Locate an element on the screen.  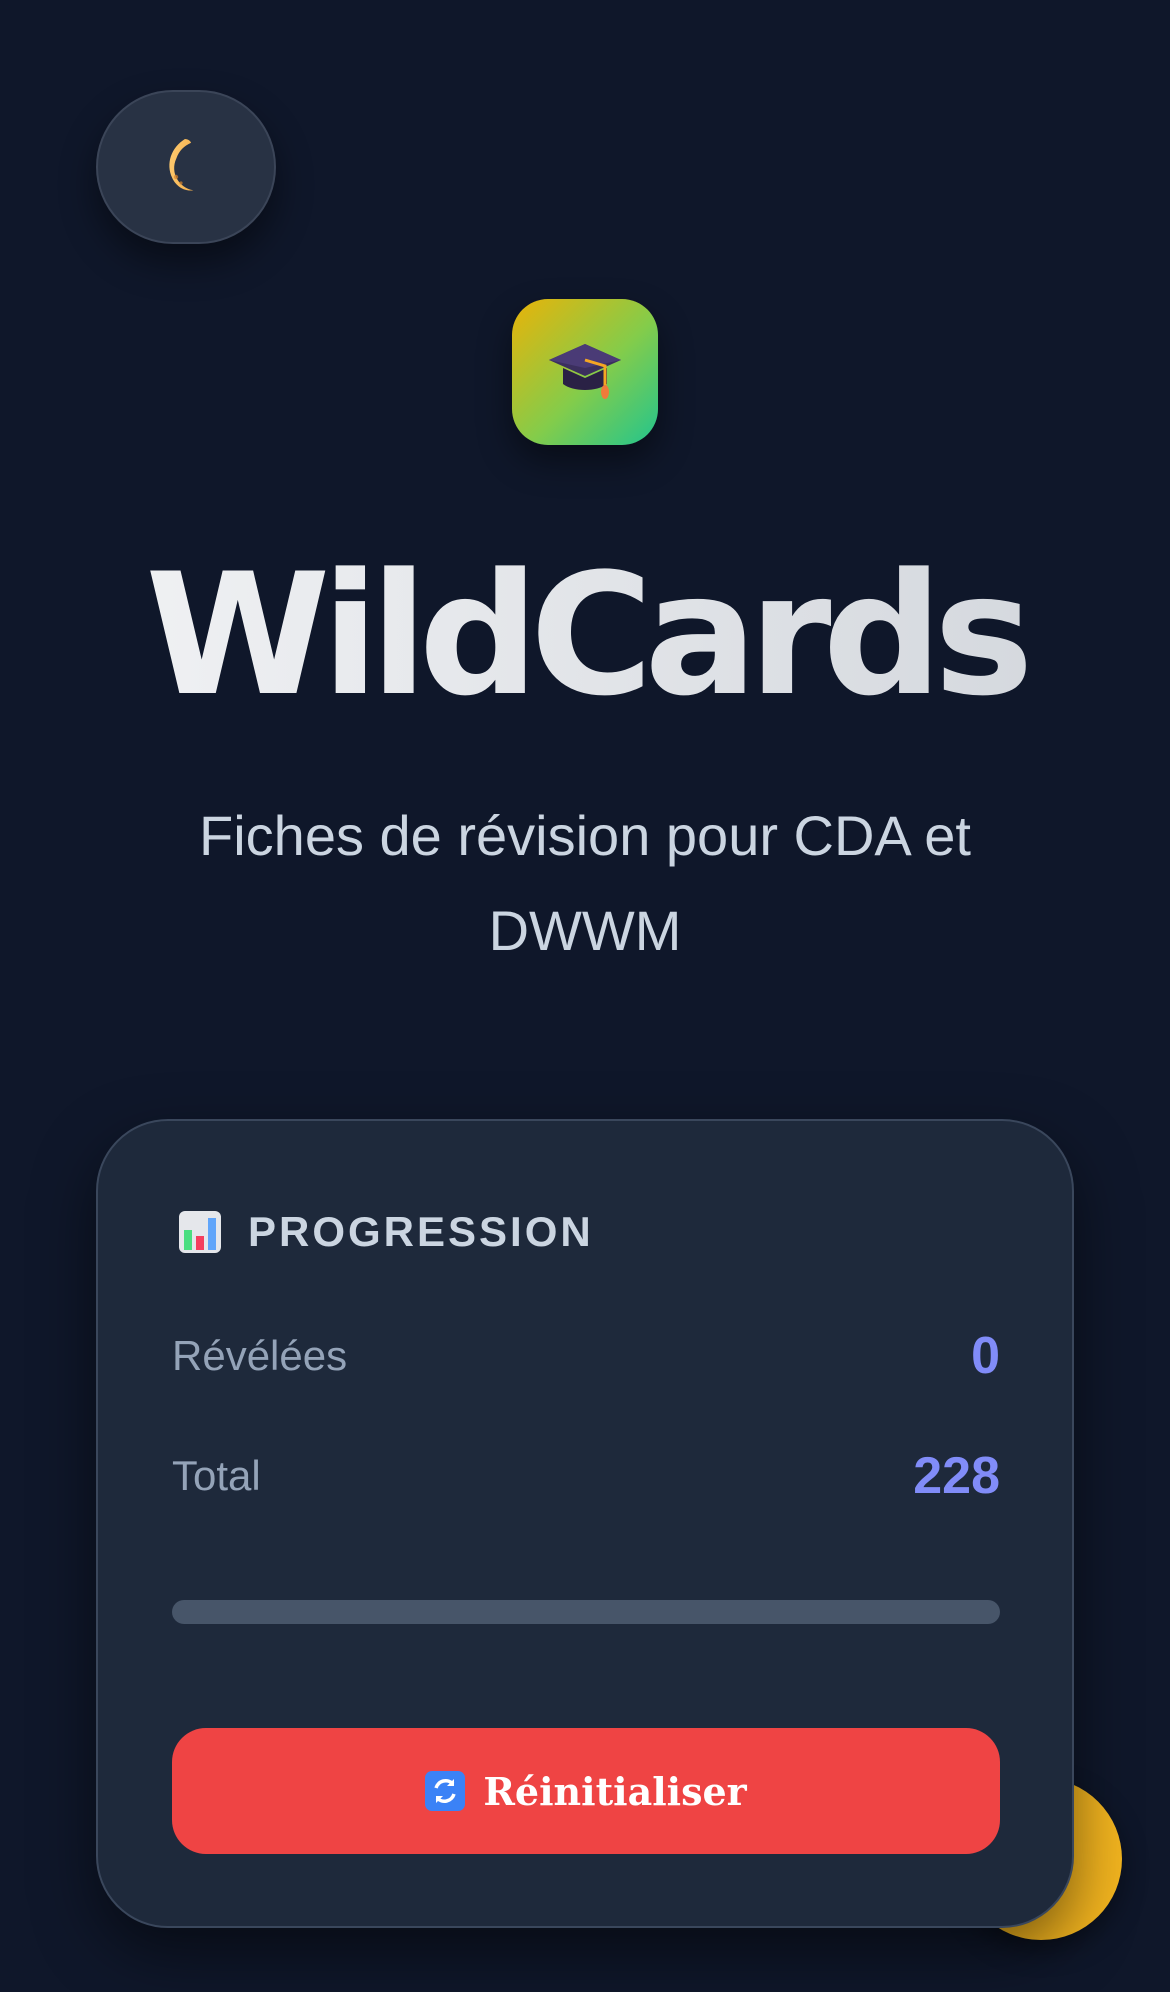
total-value: 228 is located at coordinates (956, 1476).